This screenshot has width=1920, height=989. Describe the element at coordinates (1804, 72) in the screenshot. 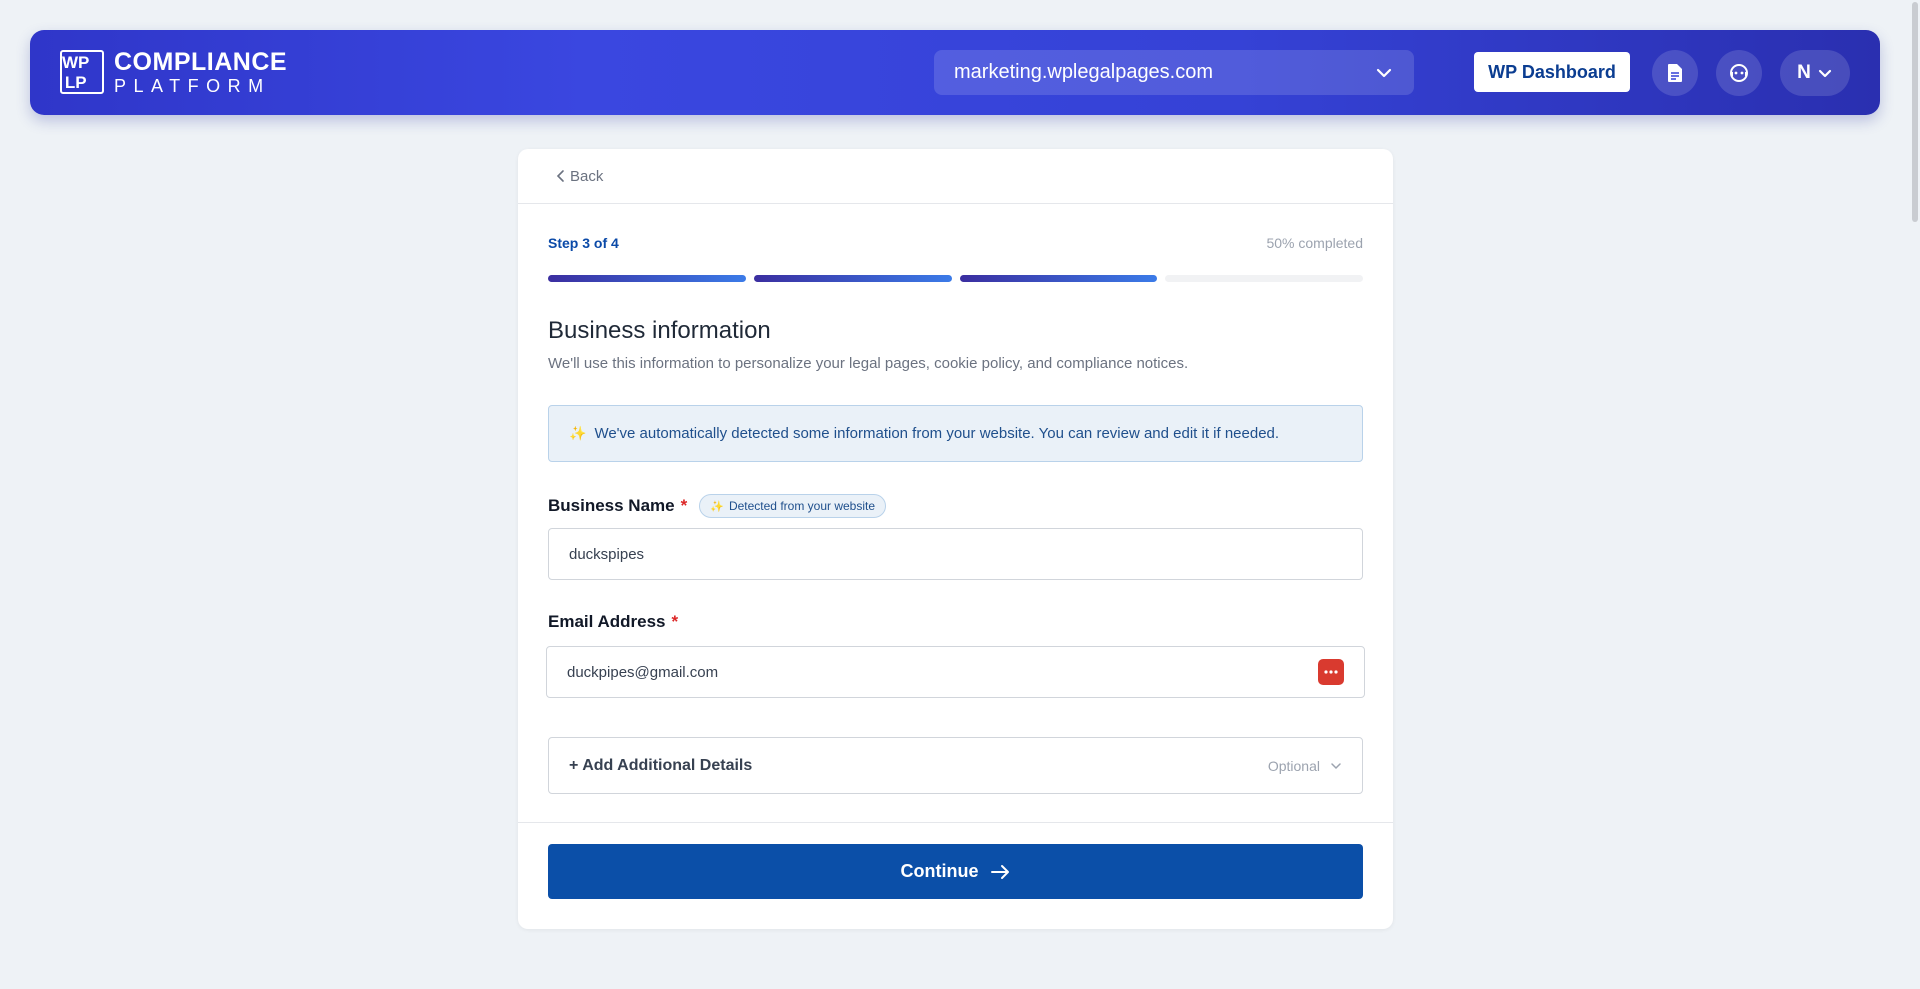

I see `user-initial: N` at that location.